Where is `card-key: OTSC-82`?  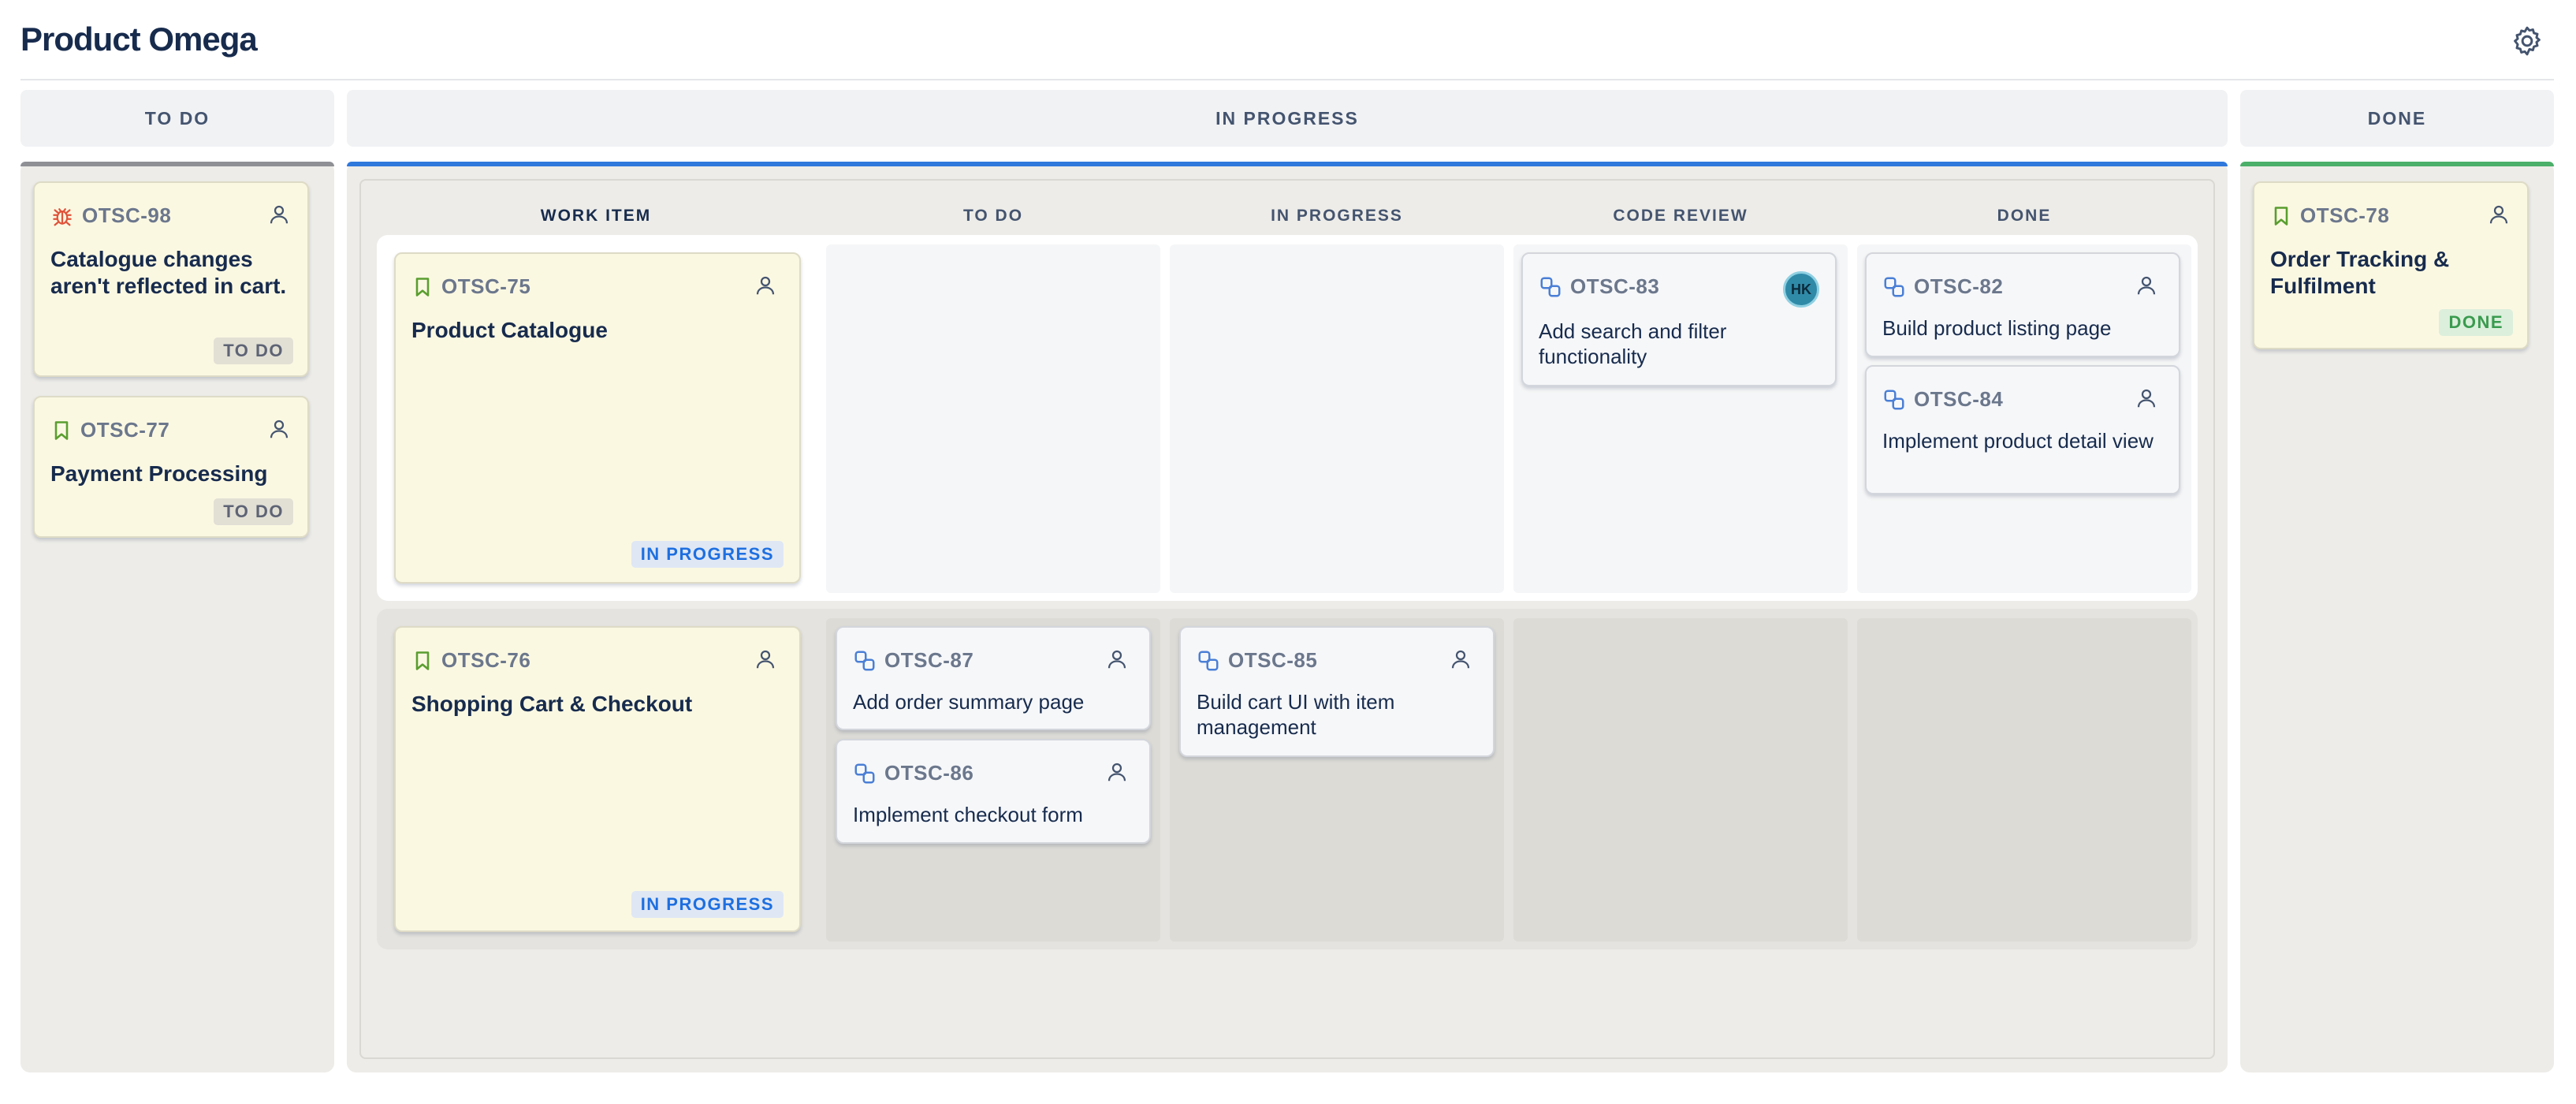 card-key: OTSC-82 is located at coordinates (1959, 286).